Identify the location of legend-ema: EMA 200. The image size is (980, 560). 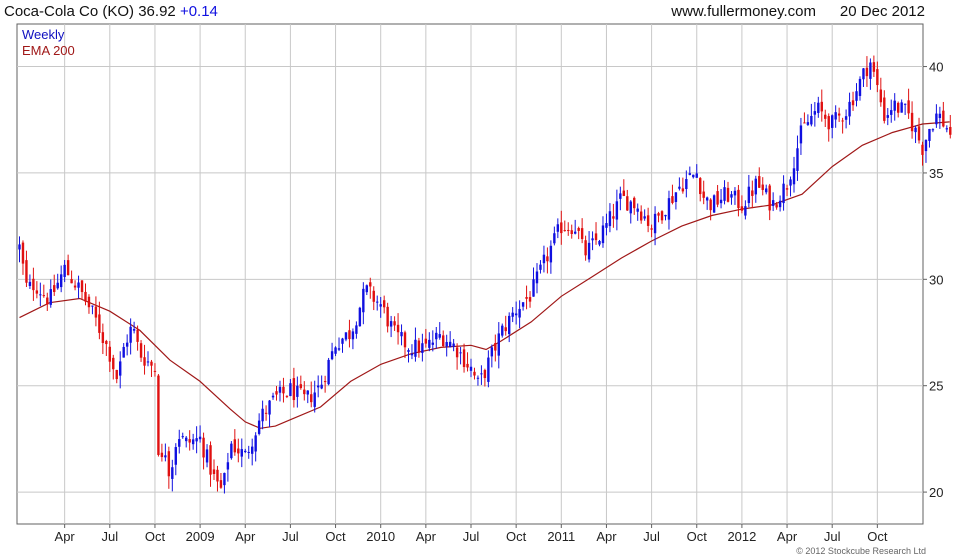
(48, 50).